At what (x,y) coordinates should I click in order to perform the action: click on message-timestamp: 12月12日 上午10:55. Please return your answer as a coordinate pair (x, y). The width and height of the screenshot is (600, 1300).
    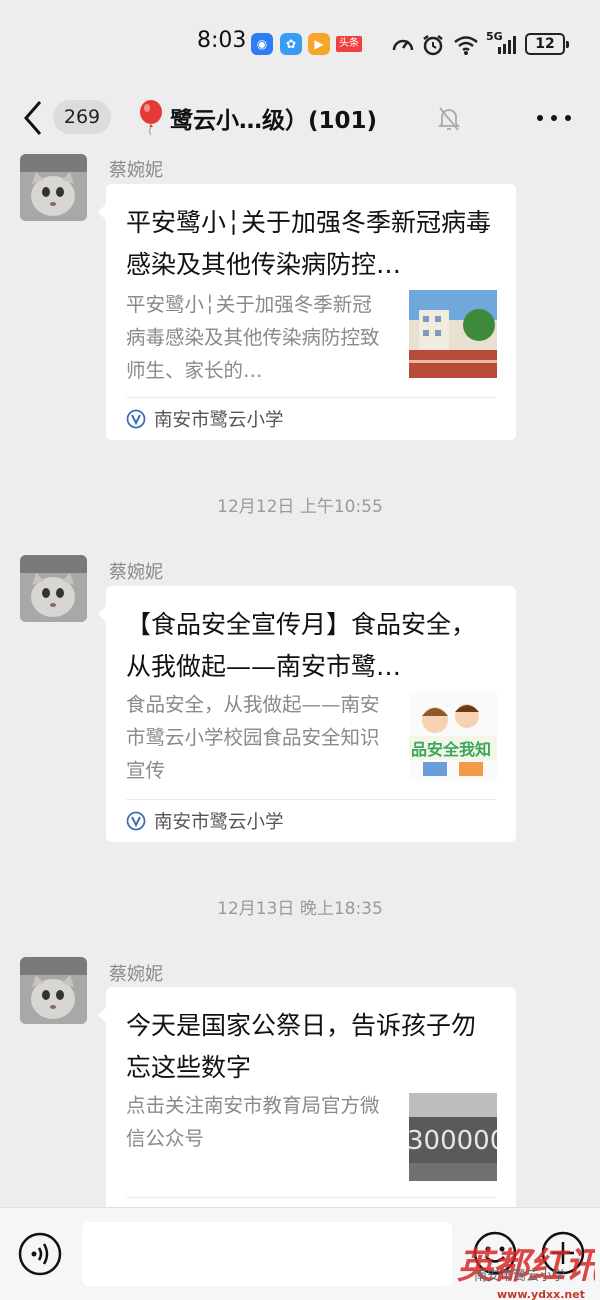
    Looking at the image, I should click on (300, 507).